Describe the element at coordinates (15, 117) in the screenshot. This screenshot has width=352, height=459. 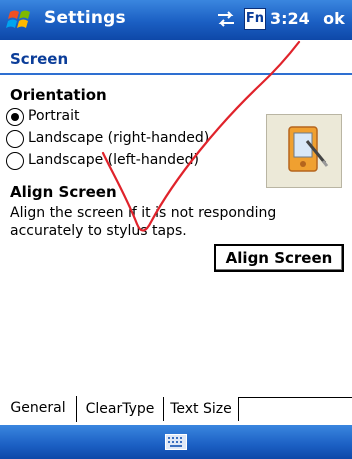
I see `radio-button-selected` at that location.